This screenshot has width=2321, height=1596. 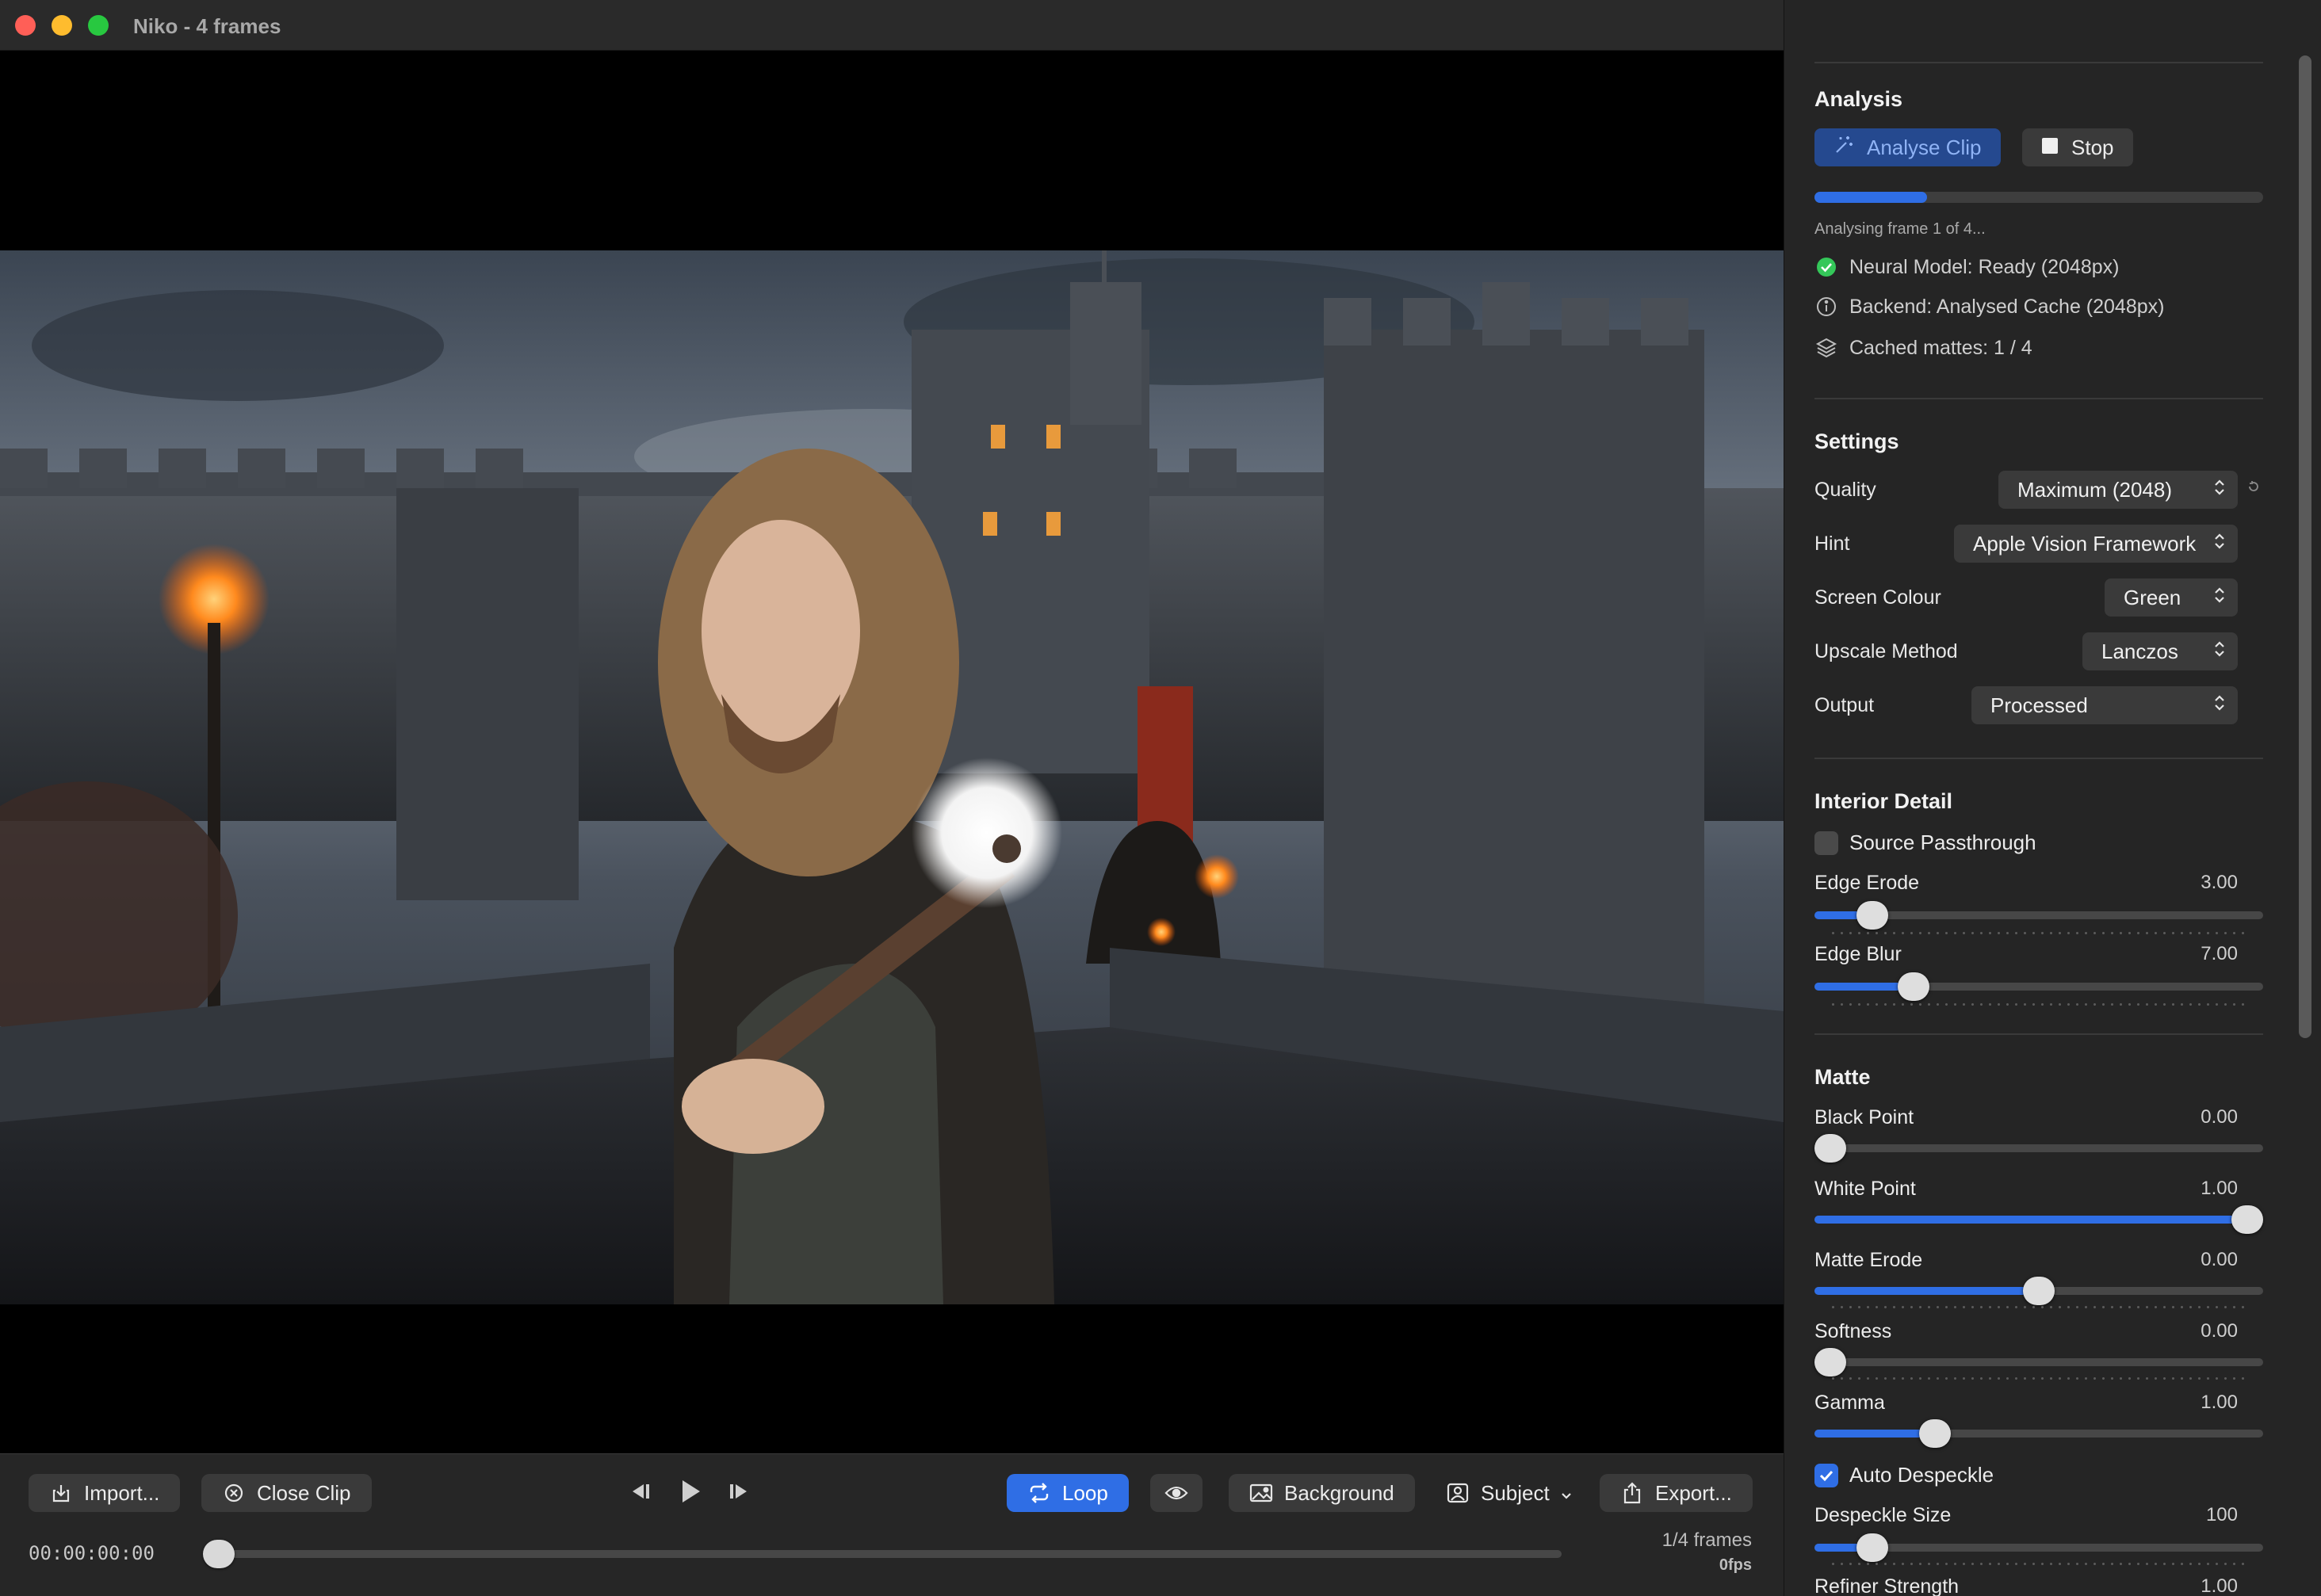 I want to click on info-icon, so click(x=1826, y=307).